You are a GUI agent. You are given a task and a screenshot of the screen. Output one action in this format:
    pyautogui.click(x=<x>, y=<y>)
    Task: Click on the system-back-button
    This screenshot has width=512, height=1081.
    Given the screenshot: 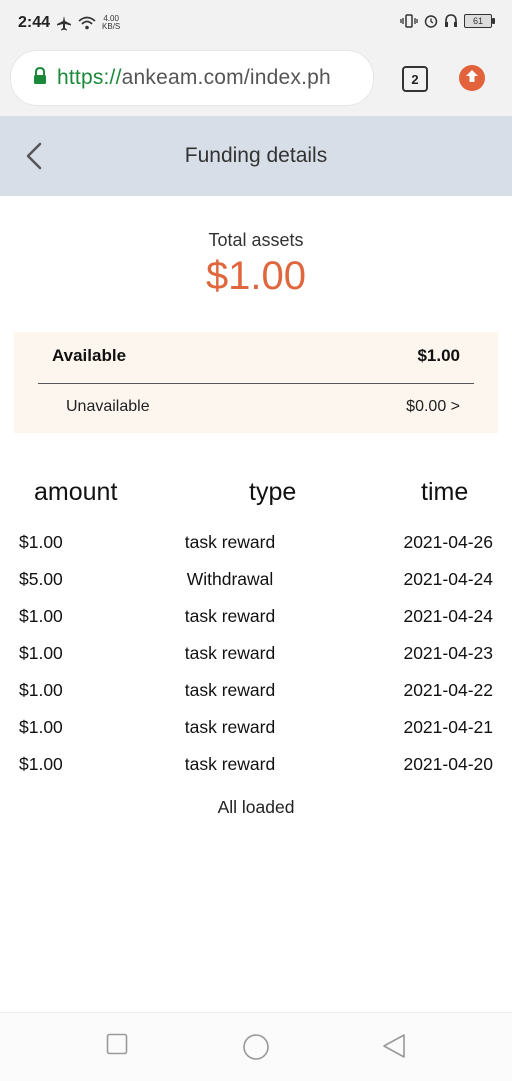 What is the action you would take?
    pyautogui.click(x=394, y=1048)
    